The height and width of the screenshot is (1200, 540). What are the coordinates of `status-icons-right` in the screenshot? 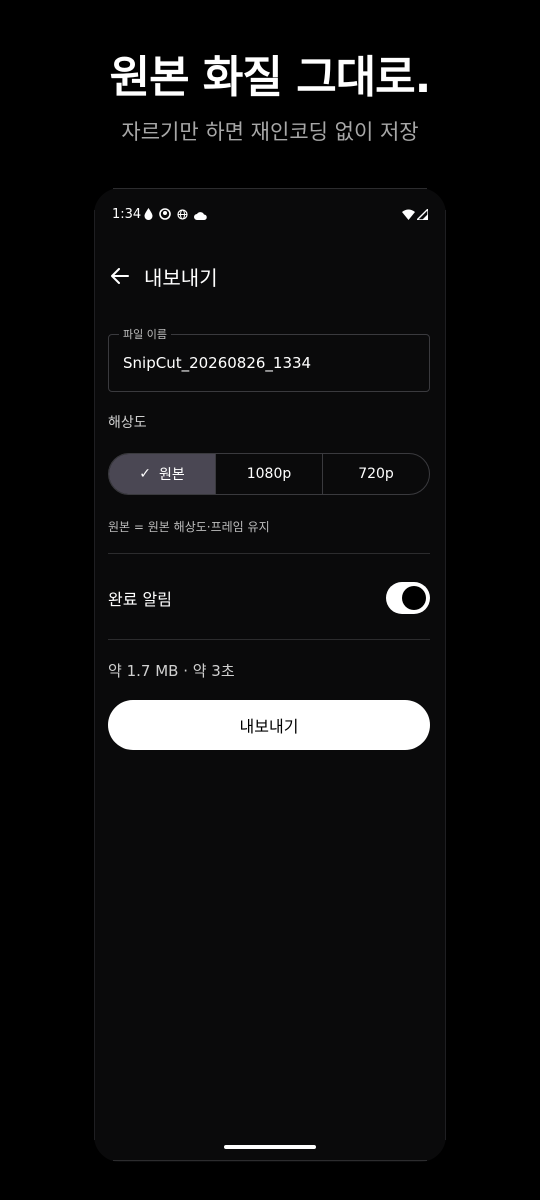 It's located at (415, 216).